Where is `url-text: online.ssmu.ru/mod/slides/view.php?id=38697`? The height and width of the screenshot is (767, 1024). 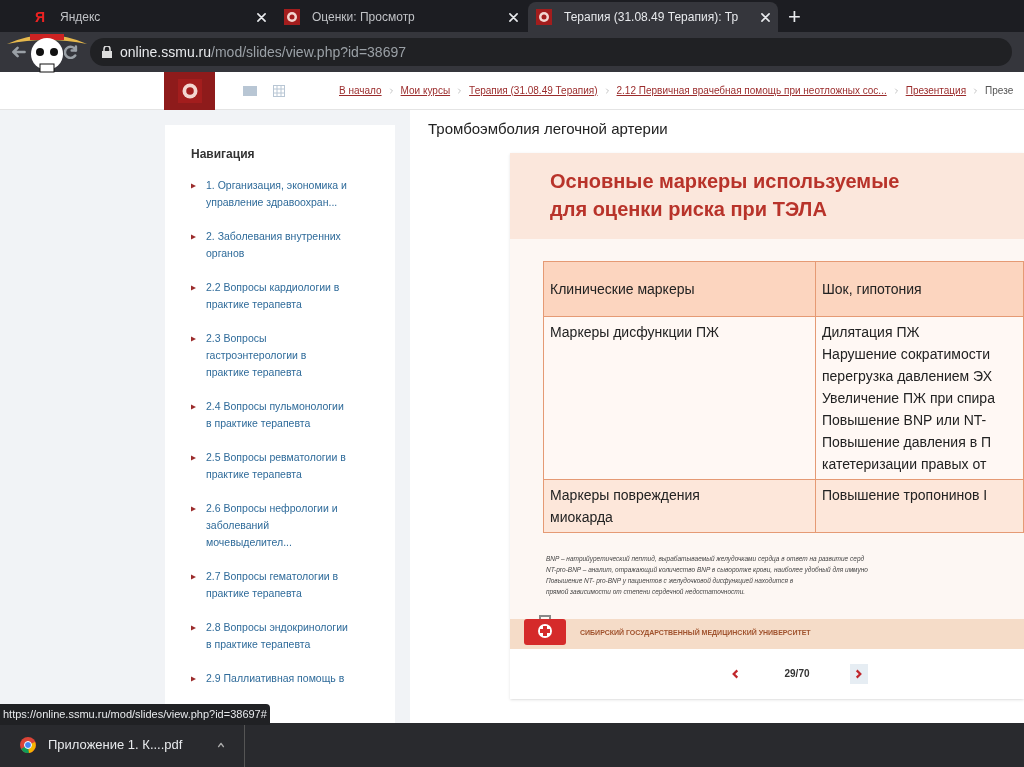
url-text: online.ssmu.ru/mod/slides/view.php?id=38697 is located at coordinates (263, 52).